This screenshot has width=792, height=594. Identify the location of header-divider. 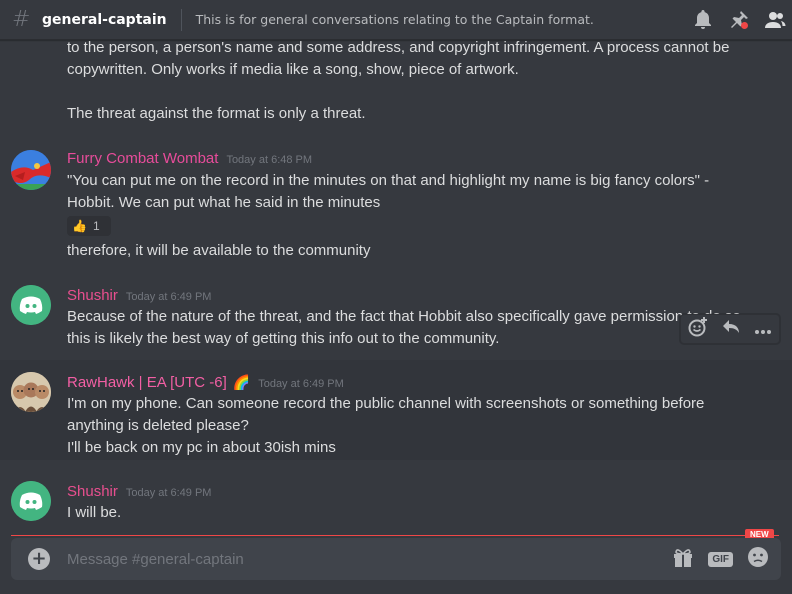
(181, 19).